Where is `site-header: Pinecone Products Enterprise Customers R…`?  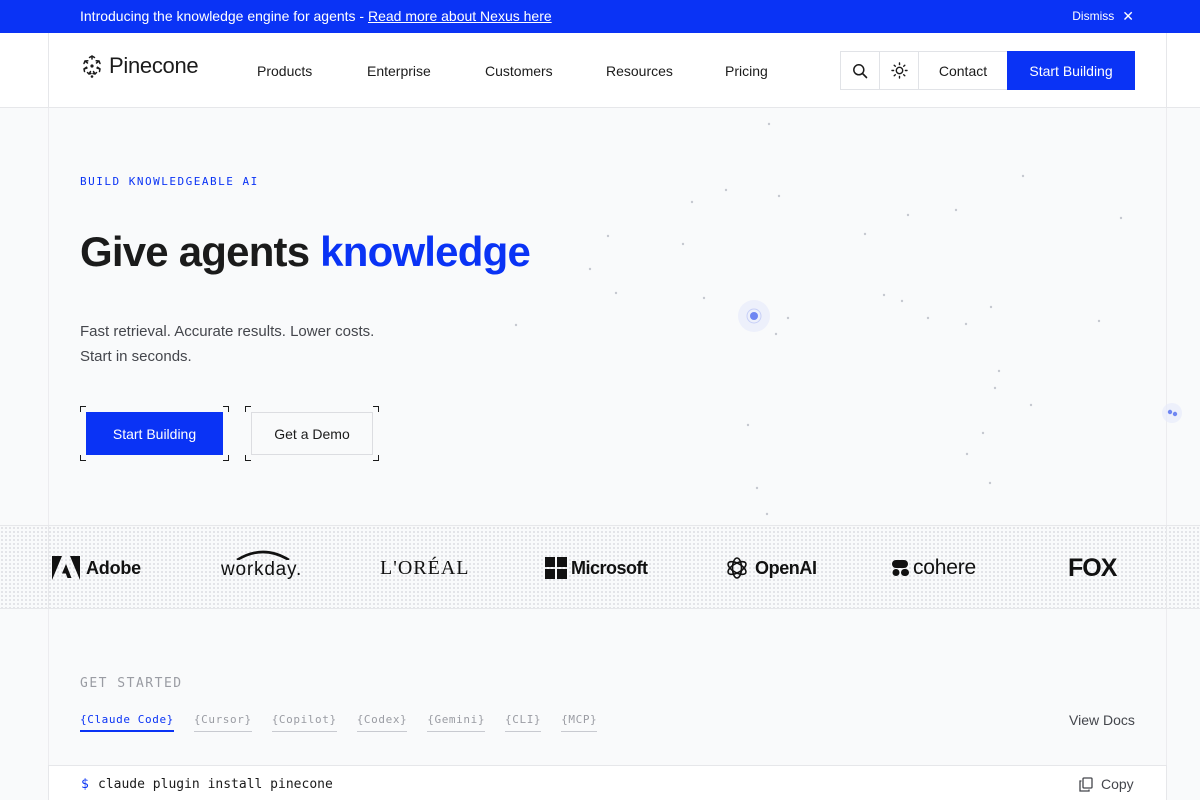 site-header: Pinecone Products Enterprise Customers R… is located at coordinates (600, 70).